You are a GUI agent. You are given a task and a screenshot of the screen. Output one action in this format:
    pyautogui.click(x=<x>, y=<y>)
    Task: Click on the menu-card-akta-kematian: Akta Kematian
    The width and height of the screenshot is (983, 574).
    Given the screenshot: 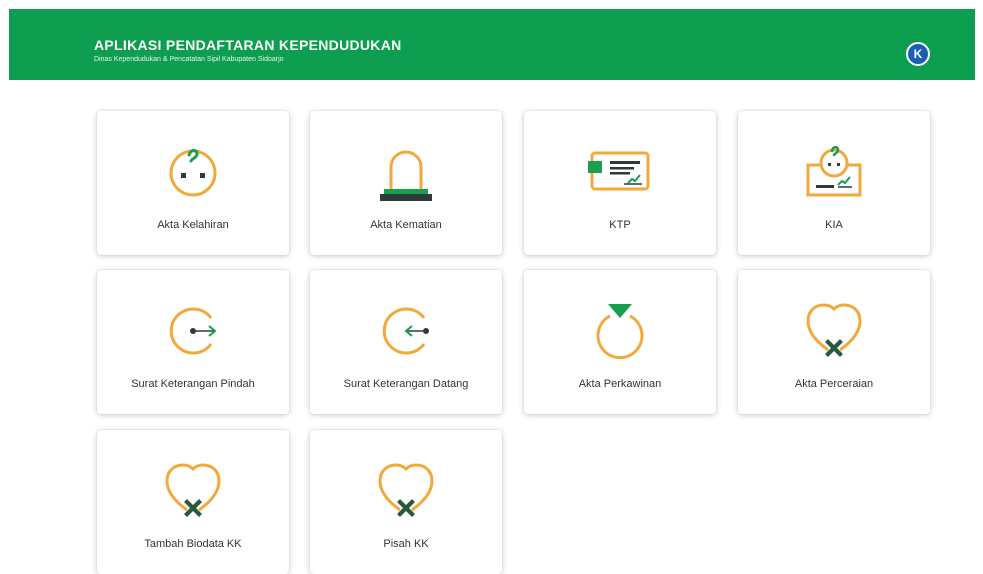 What is the action you would take?
    pyautogui.click(x=406, y=183)
    